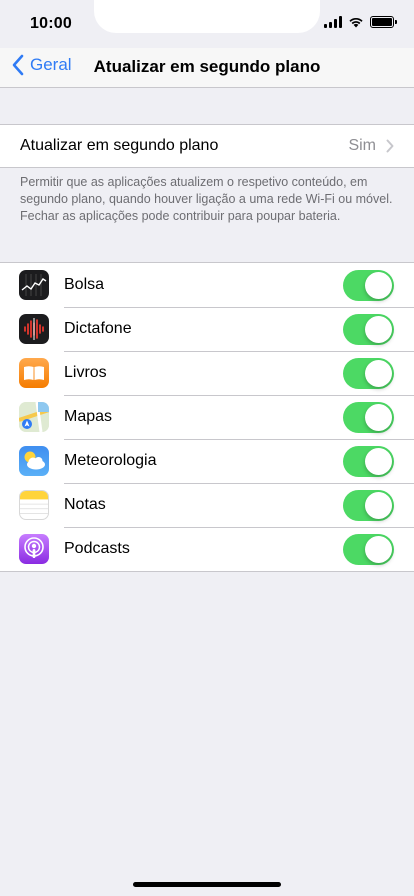 Image resolution: width=414 pixels, height=896 pixels. What do you see at coordinates (333, 22) in the screenshot?
I see `cellular-signal-icon` at bounding box center [333, 22].